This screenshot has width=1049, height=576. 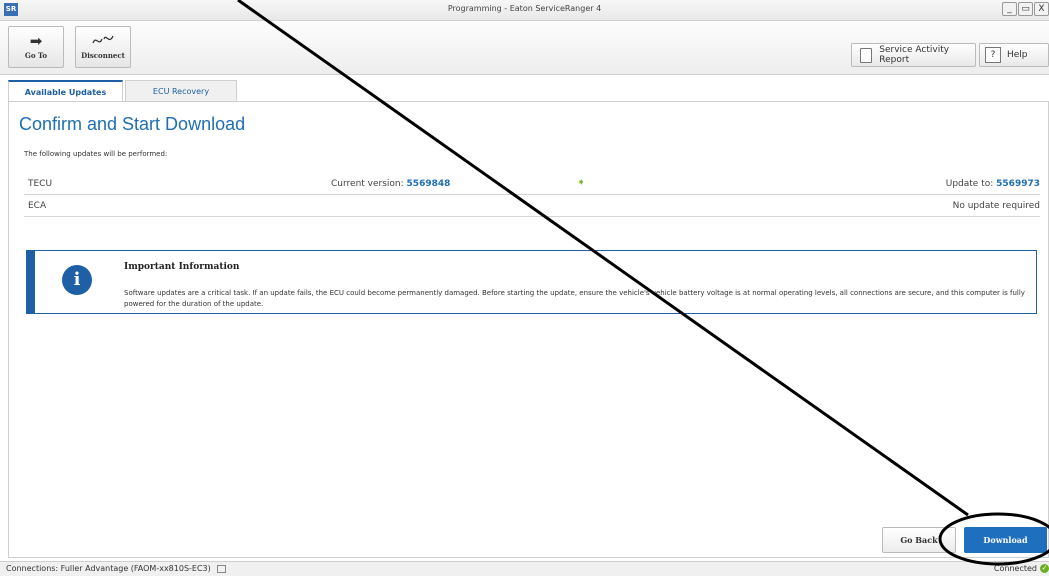 I want to click on window-title: Programming - Eaton ServiceRanger 4, so click(x=524, y=8).